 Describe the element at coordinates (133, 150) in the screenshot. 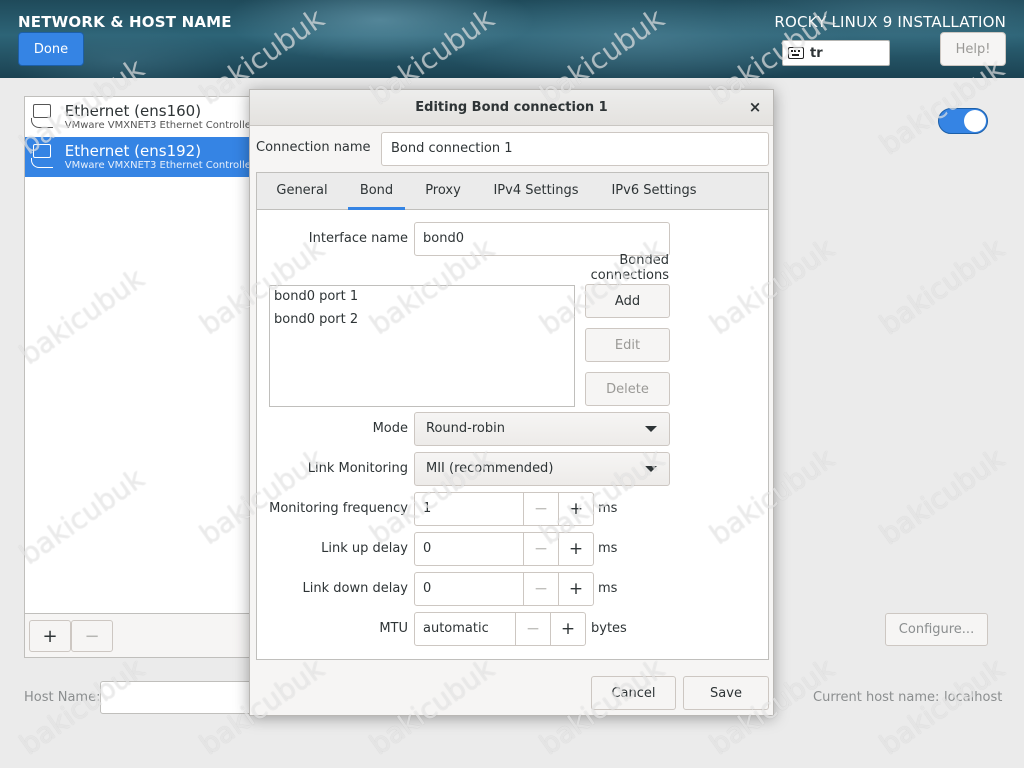

I see `device-name: Ethernet (ens192)` at that location.